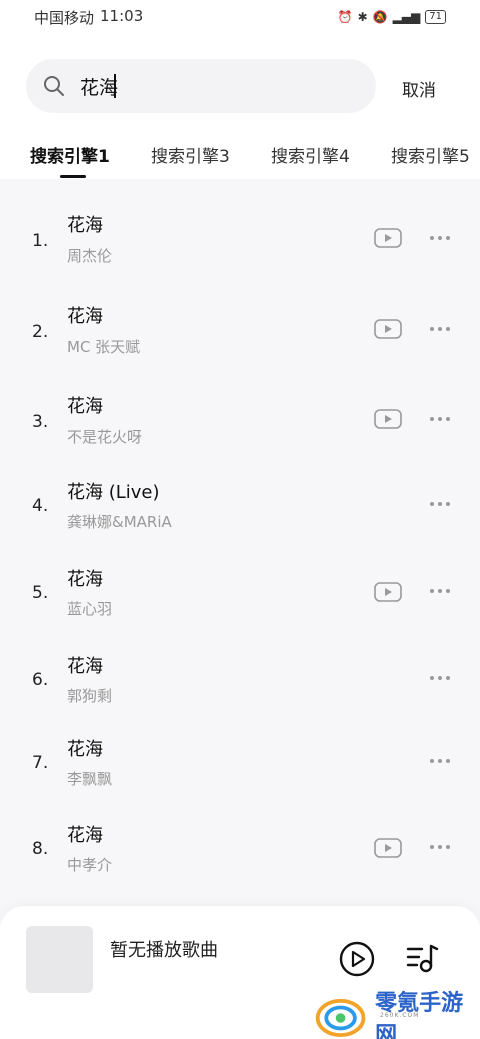 Image resolution: width=480 pixels, height=1039 pixels. Describe the element at coordinates (357, 959) in the screenshot. I see `play-icon` at that location.